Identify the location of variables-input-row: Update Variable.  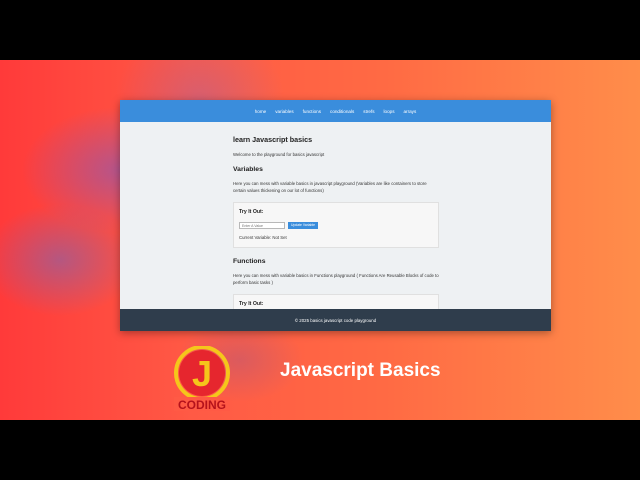
(336, 226).